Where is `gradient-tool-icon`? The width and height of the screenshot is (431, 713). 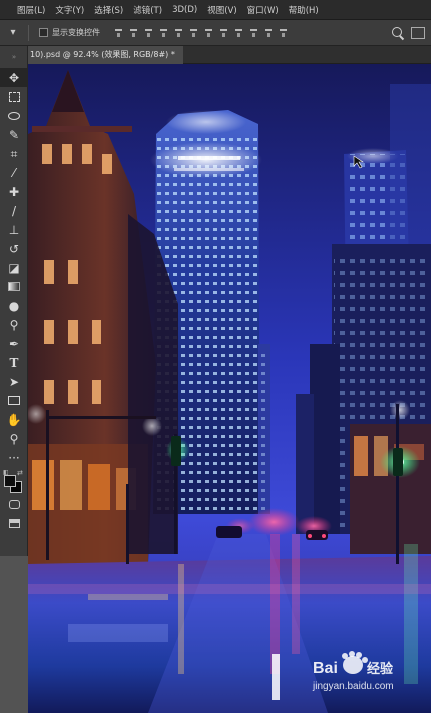
gradient-tool-icon is located at coordinates (14, 286).